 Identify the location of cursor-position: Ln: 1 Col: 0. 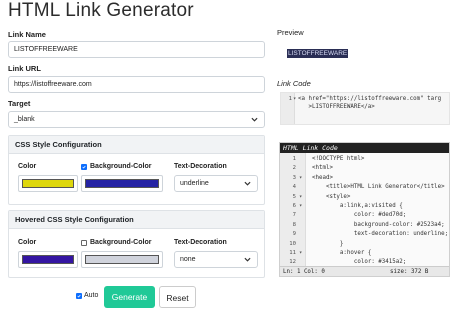
(304, 272).